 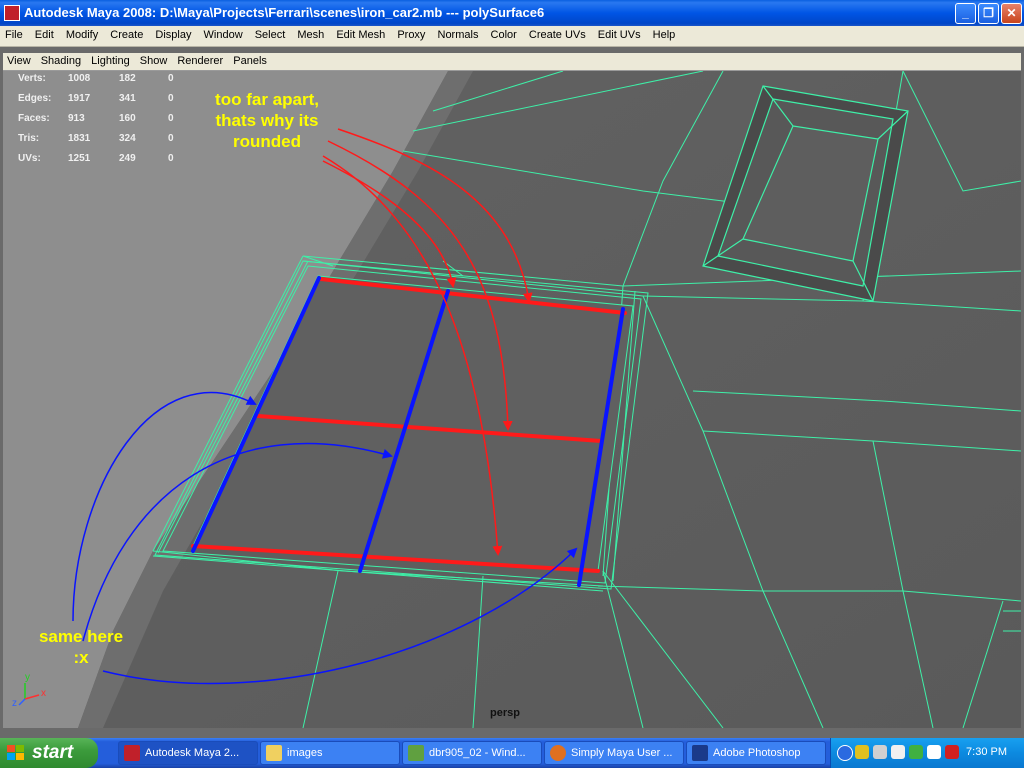 I want to click on task-label: images, so click(x=305, y=753).